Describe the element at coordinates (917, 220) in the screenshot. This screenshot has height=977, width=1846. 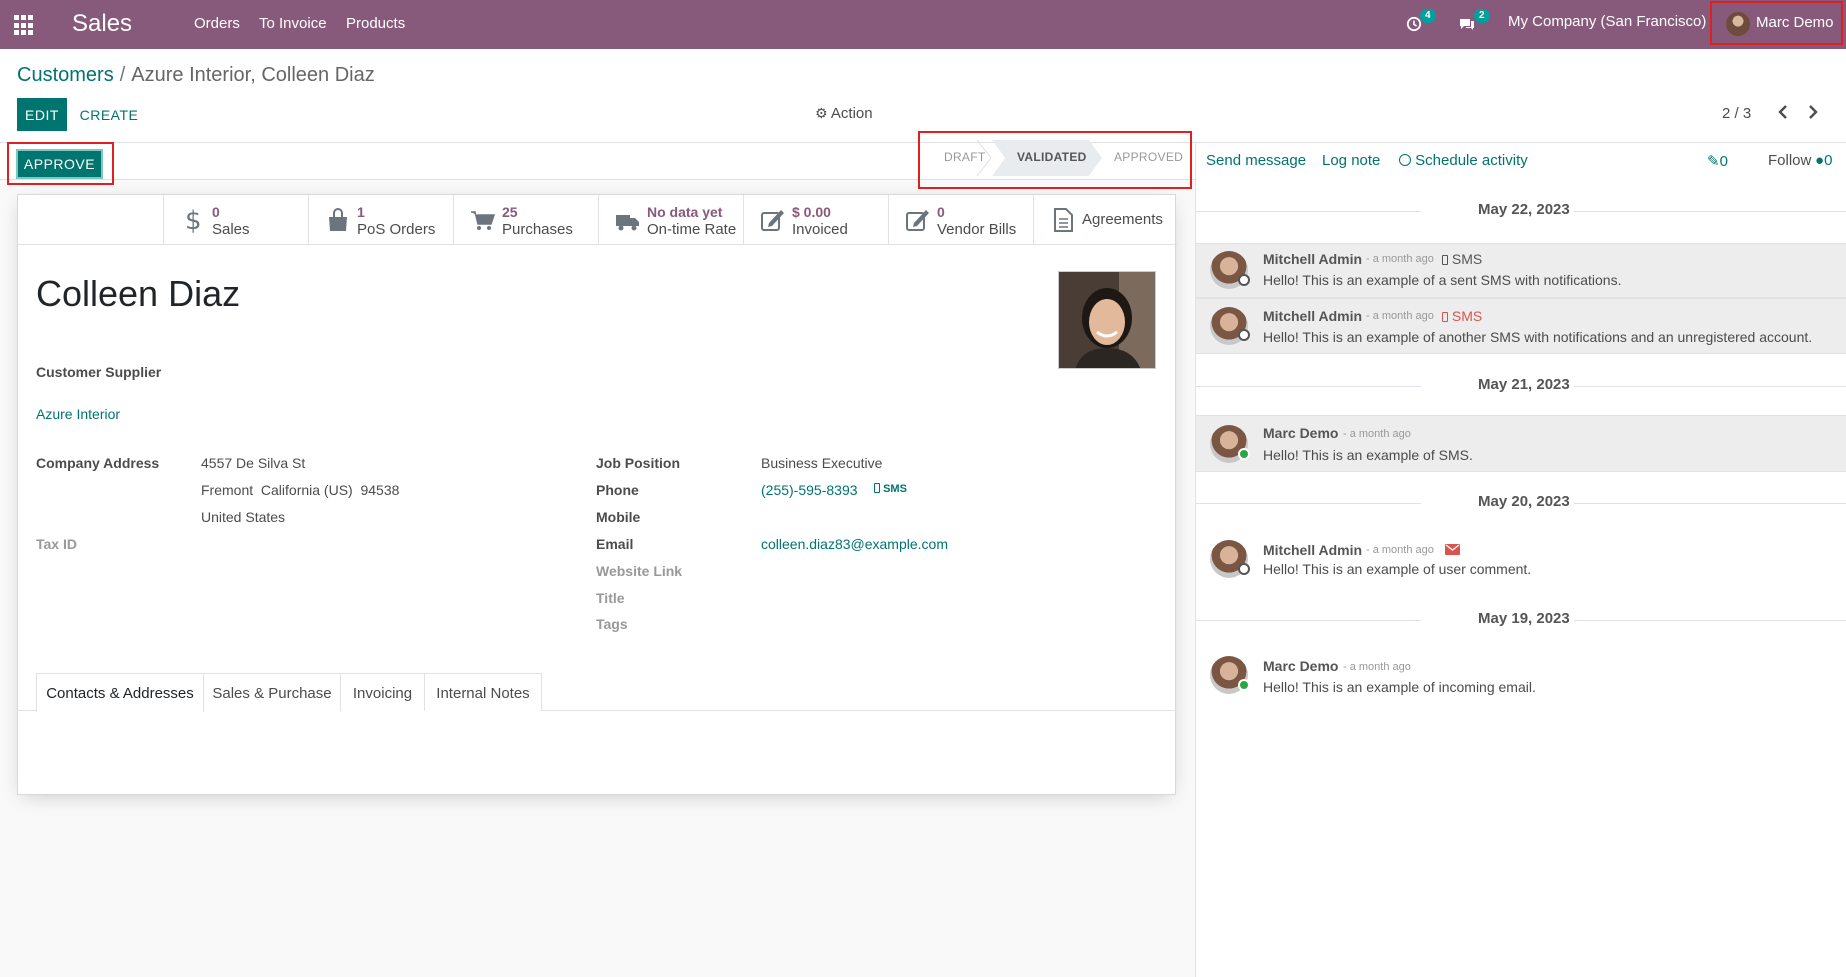
I see `edit-icon` at that location.